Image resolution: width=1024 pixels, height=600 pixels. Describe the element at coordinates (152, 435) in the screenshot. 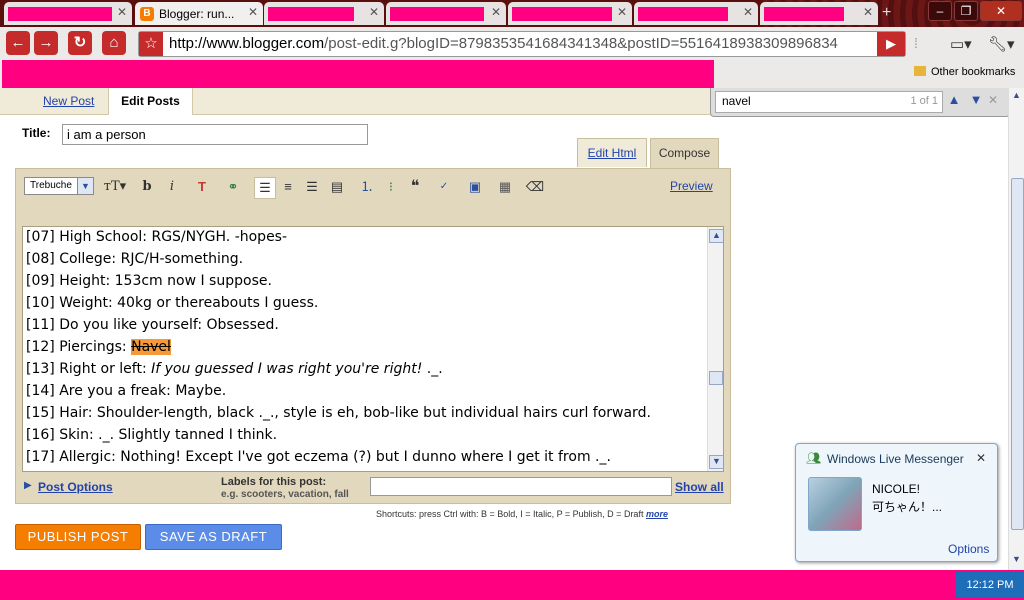

I see `content-line-16: [16] Skin: ._. Slightly tanned I think.` at that location.